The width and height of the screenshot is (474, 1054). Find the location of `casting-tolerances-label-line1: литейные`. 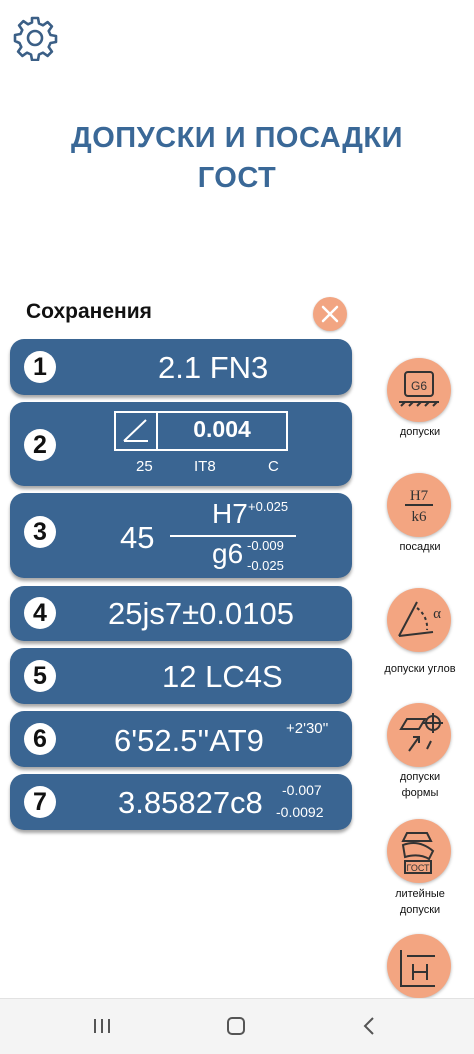

casting-tolerances-label-line1: литейные is located at coordinates (420, 894).